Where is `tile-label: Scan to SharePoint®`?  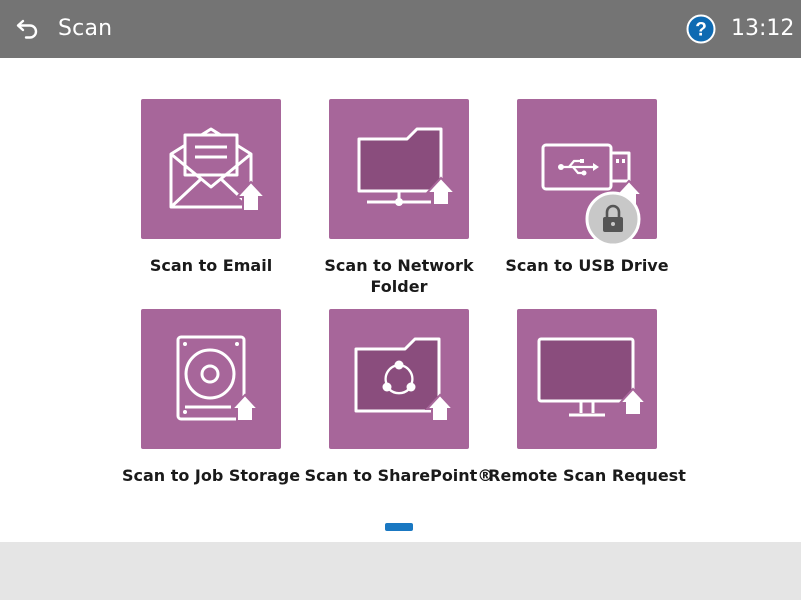 tile-label: Scan to SharePoint® is located at coordinates (399, 475).